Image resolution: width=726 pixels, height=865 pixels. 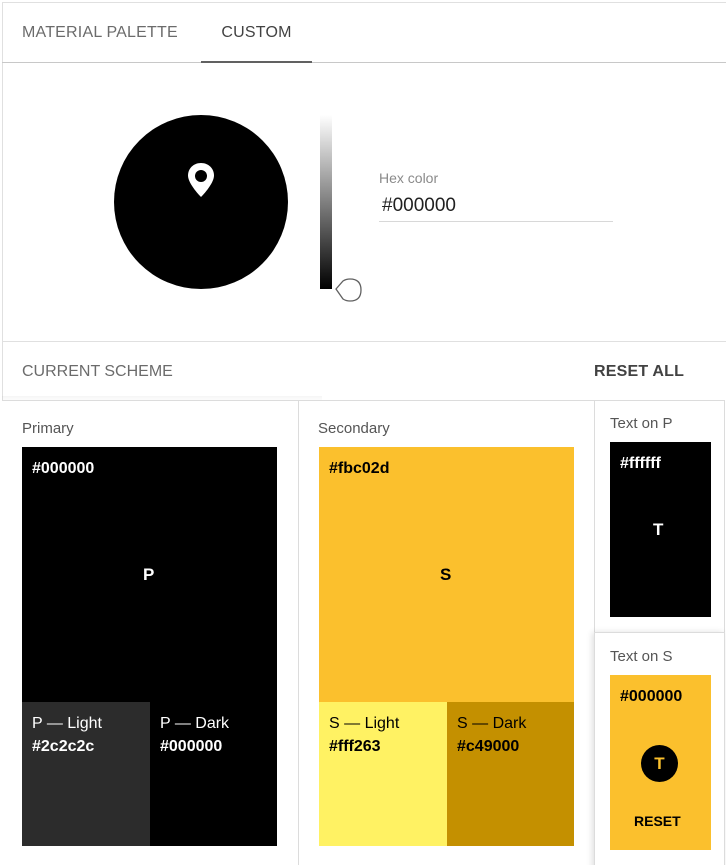 I want to click on text-on-secondary-hex: #000000, so click(x=651, y=696).